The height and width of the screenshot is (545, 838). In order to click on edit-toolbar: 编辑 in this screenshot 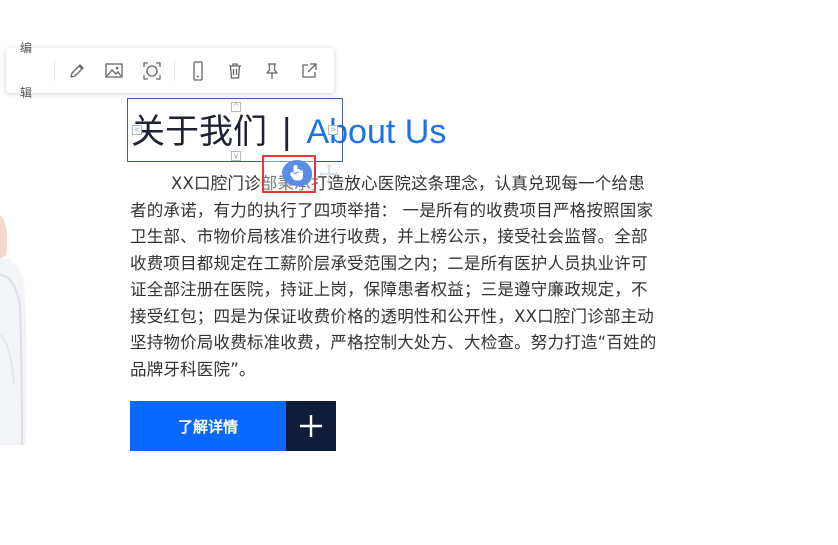, I will do `click(170, 70)`.